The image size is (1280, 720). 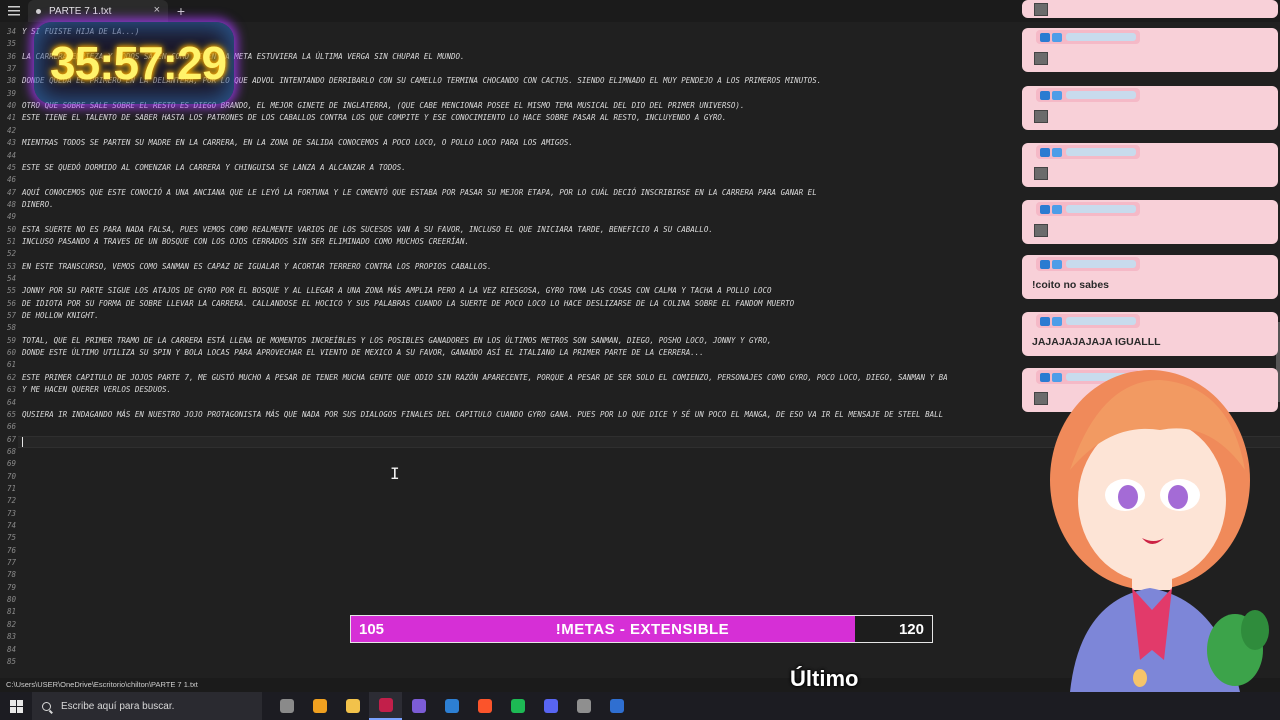 I want to click on settings-app-icon, so click(x=286, y=706).